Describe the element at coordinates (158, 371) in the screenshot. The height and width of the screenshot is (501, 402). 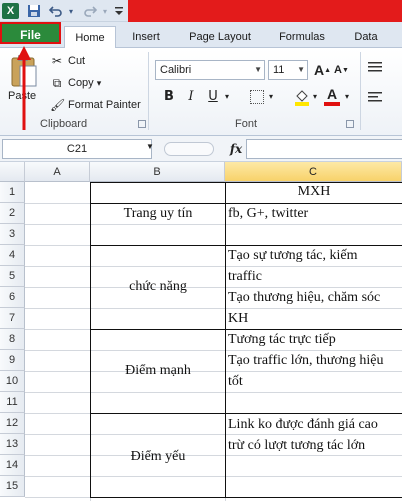
I see `cell-b8: Điểm mạnh` at that location.